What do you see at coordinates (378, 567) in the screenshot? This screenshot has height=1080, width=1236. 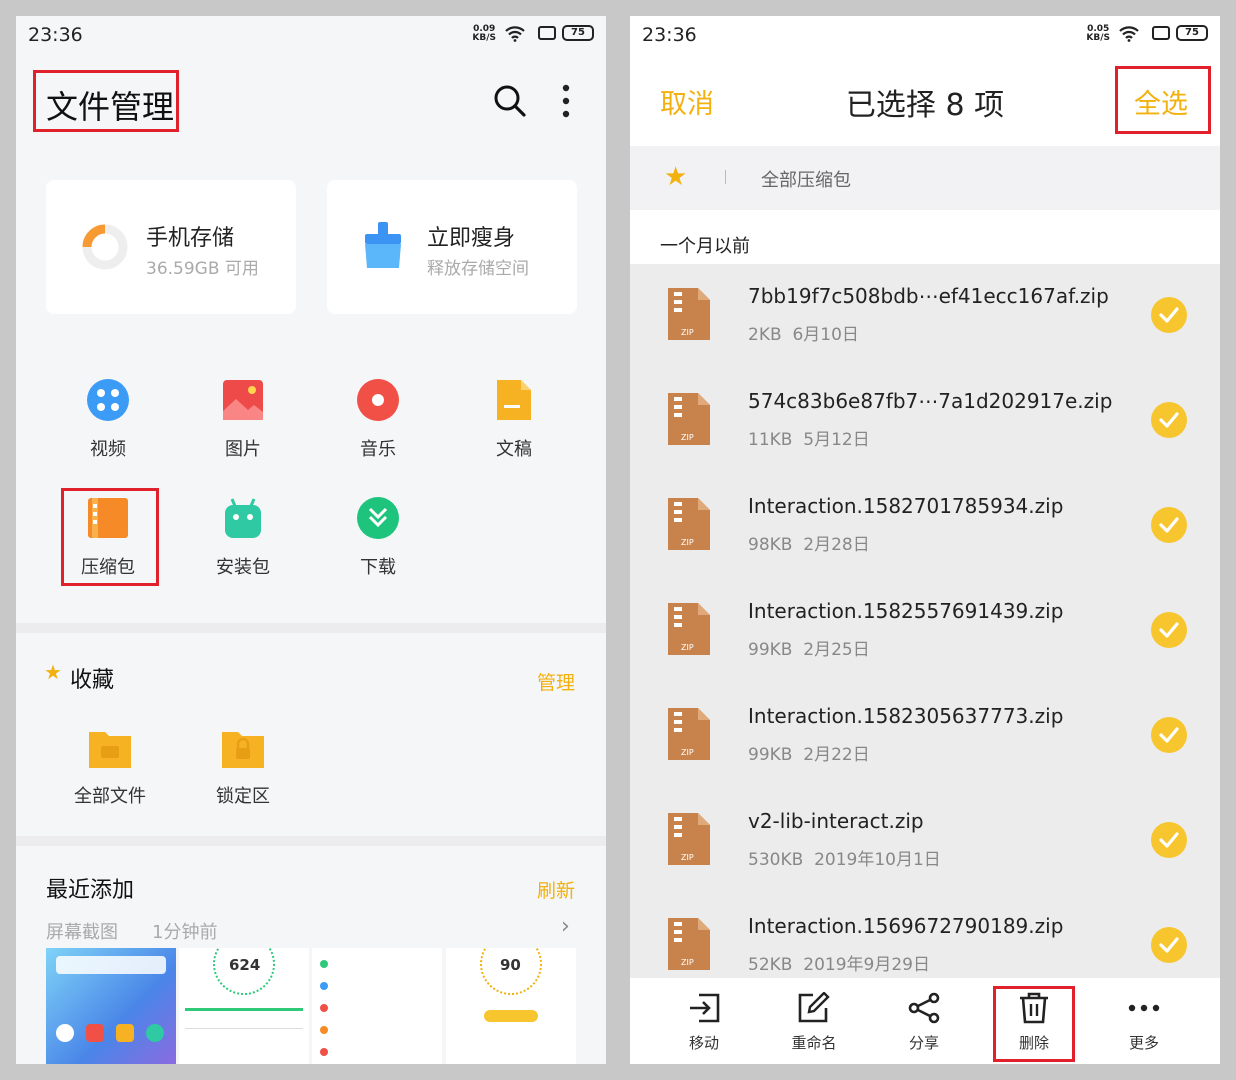 I see `category-label: 下载` at bounding box center [378, 567].